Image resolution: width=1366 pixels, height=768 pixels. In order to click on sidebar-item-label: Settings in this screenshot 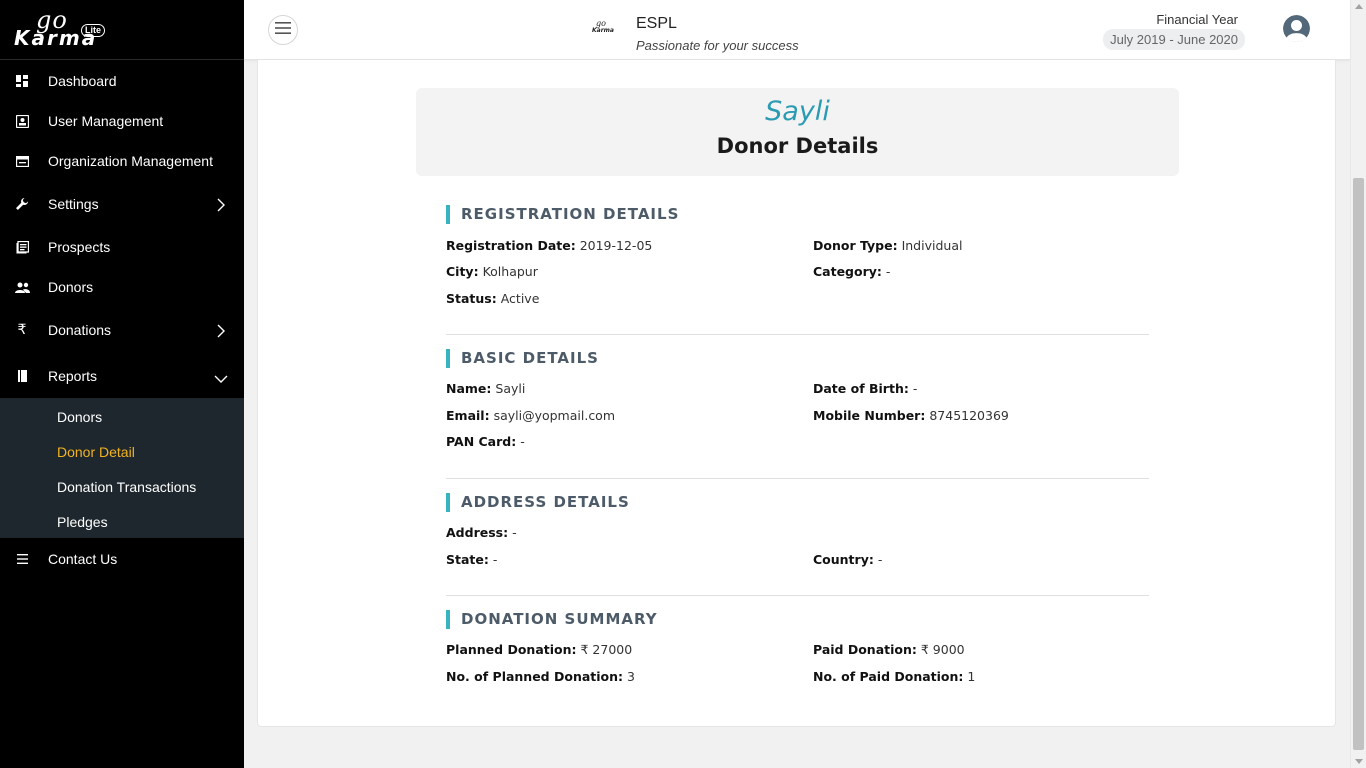, I will do `click(73, 204)`.